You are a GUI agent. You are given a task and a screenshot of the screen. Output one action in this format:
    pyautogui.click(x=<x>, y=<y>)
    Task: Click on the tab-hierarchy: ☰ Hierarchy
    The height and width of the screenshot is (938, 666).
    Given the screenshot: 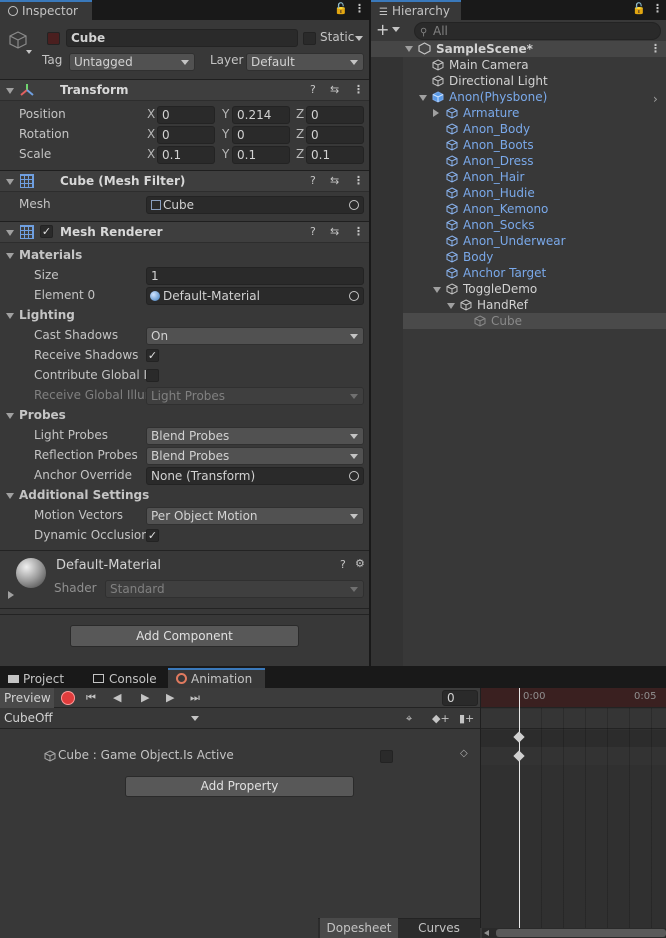 What is the action you would take?
    pyautogui.click(x=416, y=10)
    